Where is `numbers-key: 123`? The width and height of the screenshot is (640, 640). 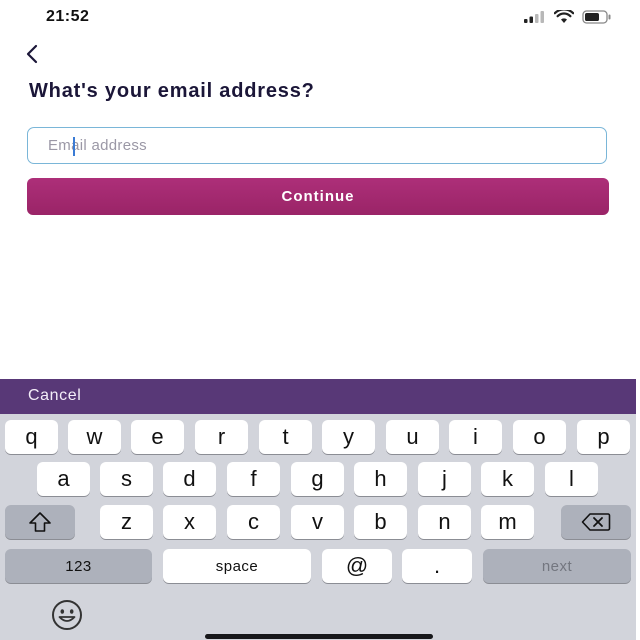
numbers-key: 123 is located at coordinates (78, 566).